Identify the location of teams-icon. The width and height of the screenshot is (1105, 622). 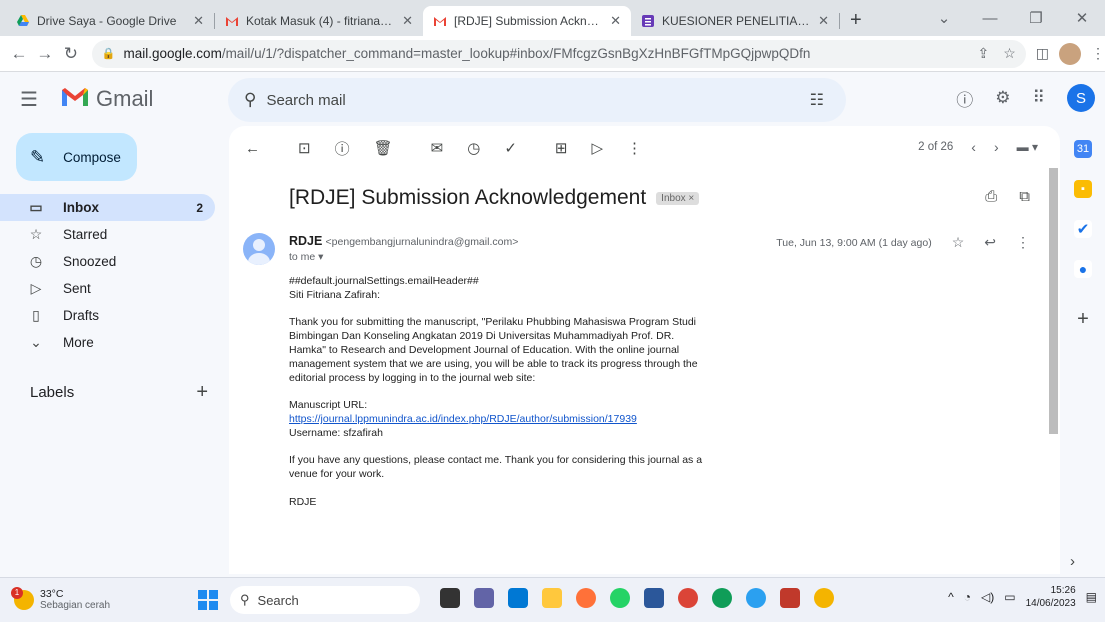
(484, 598).